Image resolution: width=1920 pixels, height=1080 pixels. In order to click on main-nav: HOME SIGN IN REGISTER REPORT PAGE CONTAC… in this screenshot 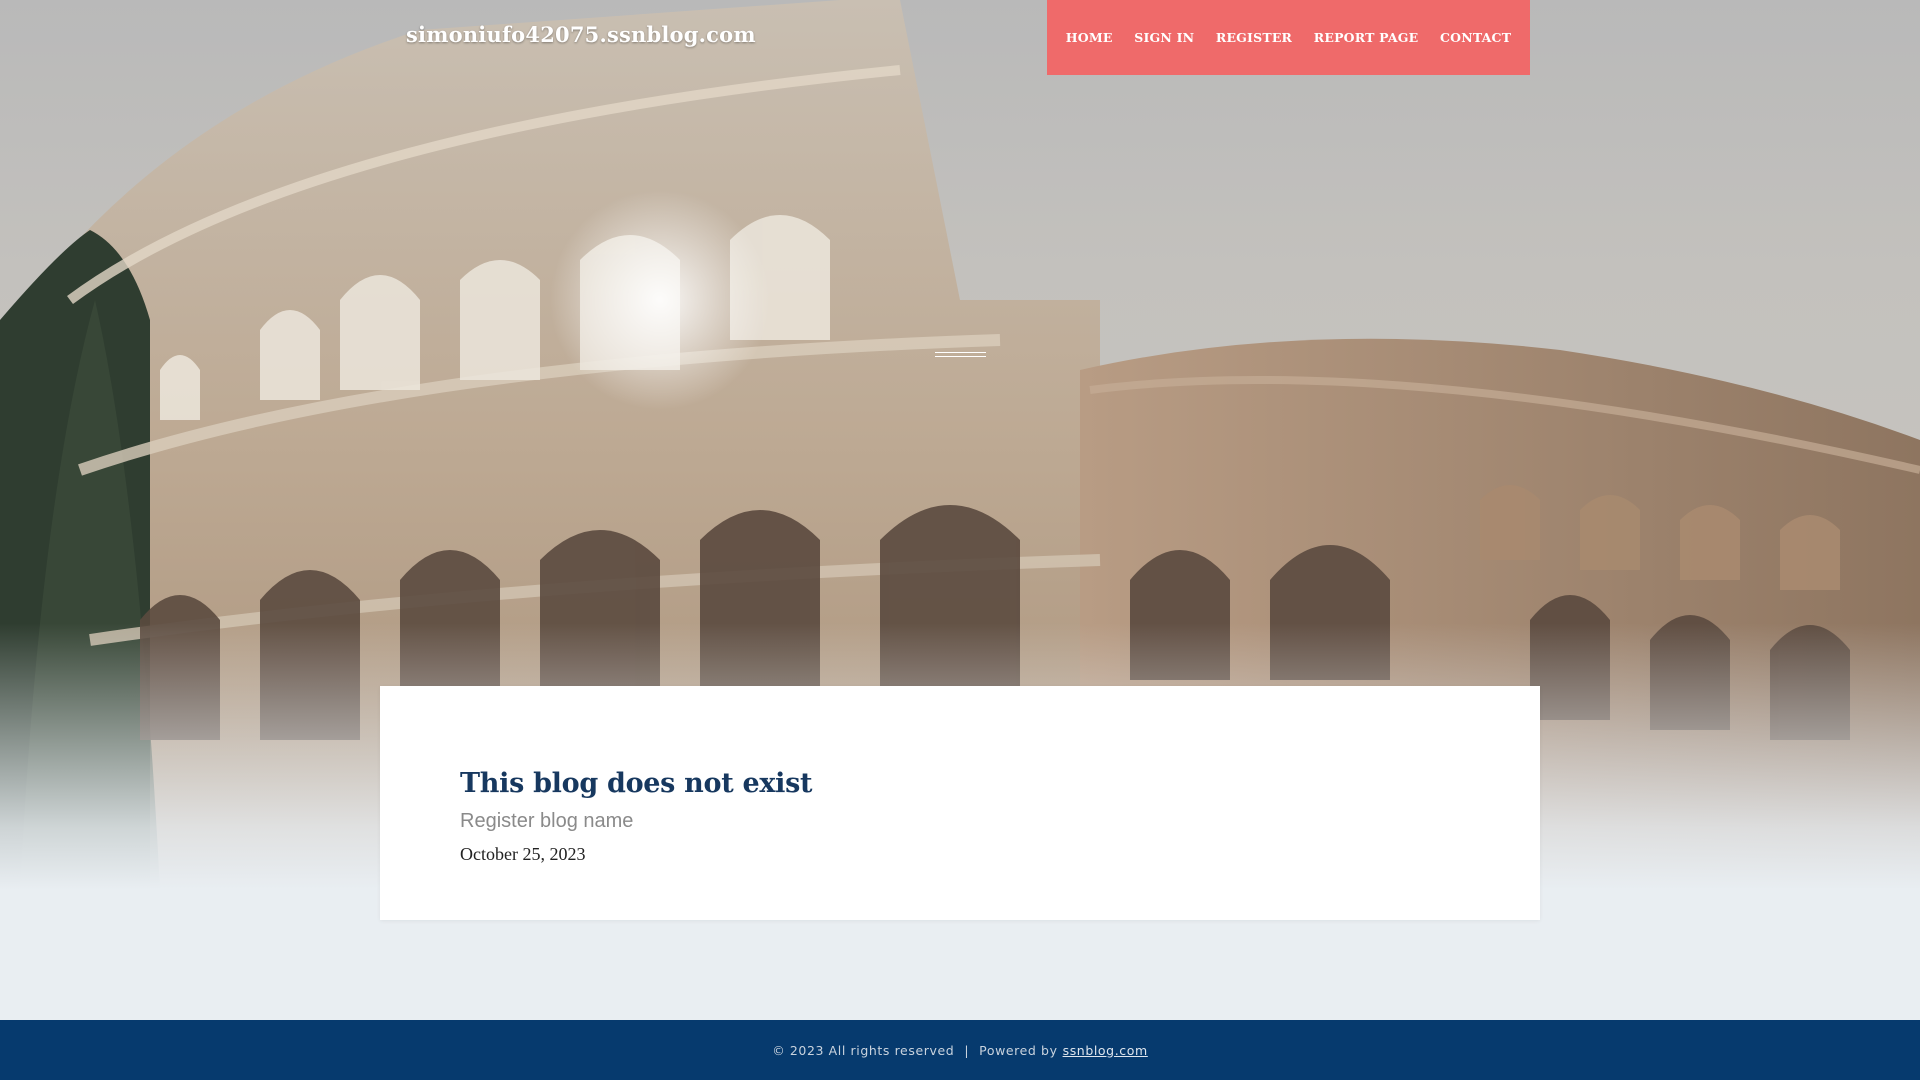, I will do `click(1288, 37)`.